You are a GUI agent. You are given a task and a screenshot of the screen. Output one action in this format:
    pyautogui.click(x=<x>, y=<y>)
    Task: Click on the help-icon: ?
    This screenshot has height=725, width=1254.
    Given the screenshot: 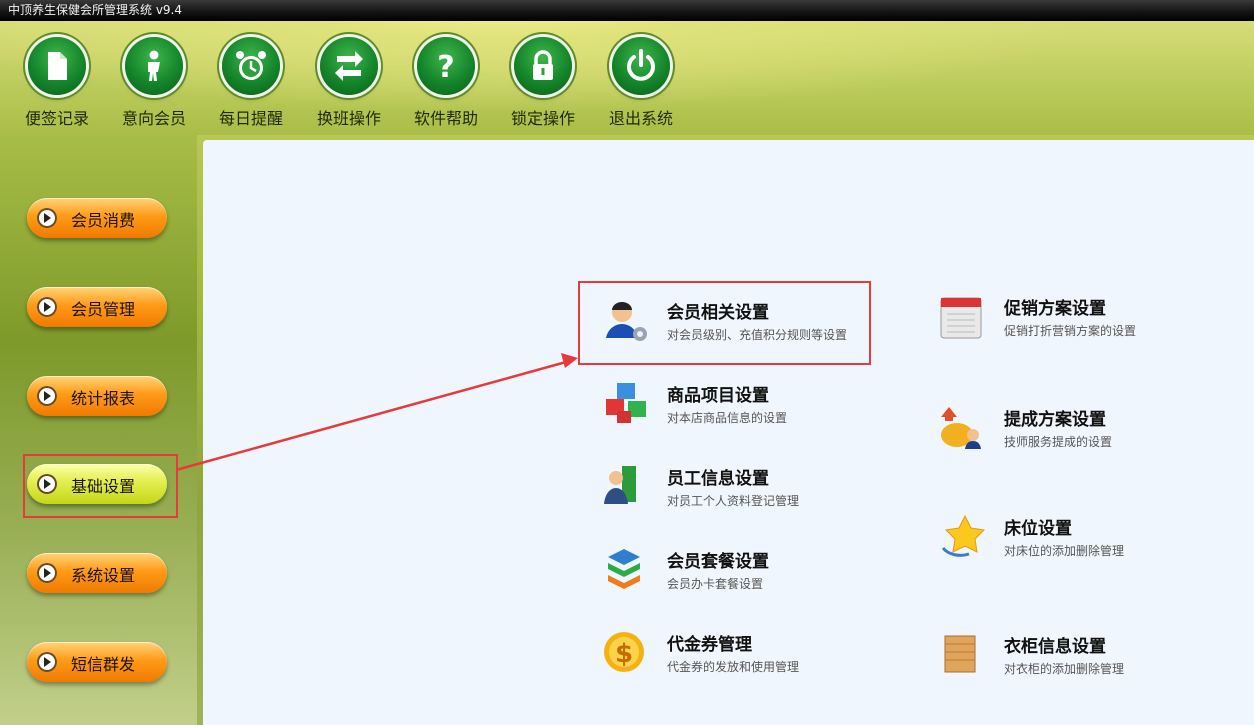 What is the action you would take?
    pyautogui.click(x=446, y=66)
    